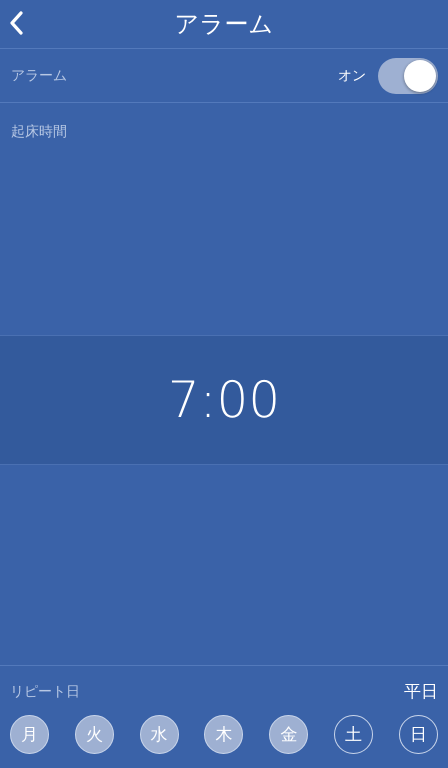 The image size is (448, 768). I want to click on alarm-toggle, so click(408, 76).